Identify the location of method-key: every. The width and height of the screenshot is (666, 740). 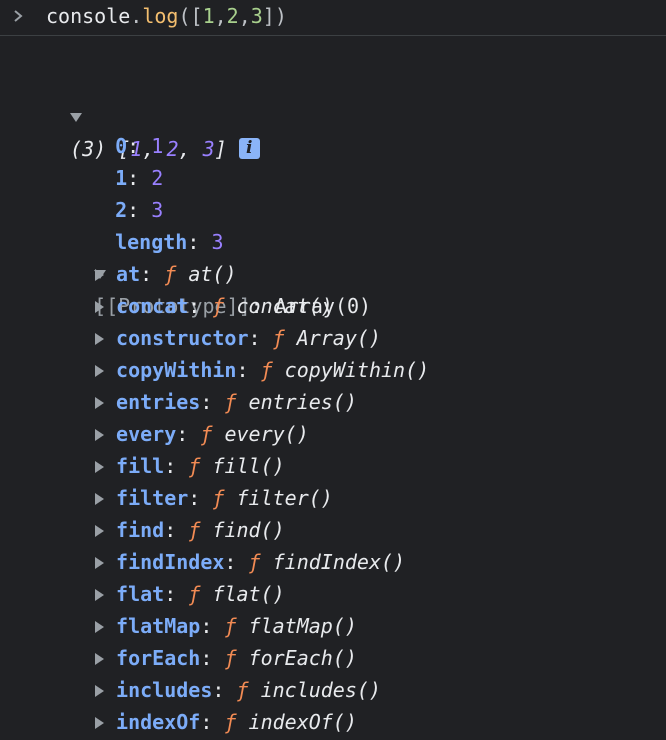
(146, 434).